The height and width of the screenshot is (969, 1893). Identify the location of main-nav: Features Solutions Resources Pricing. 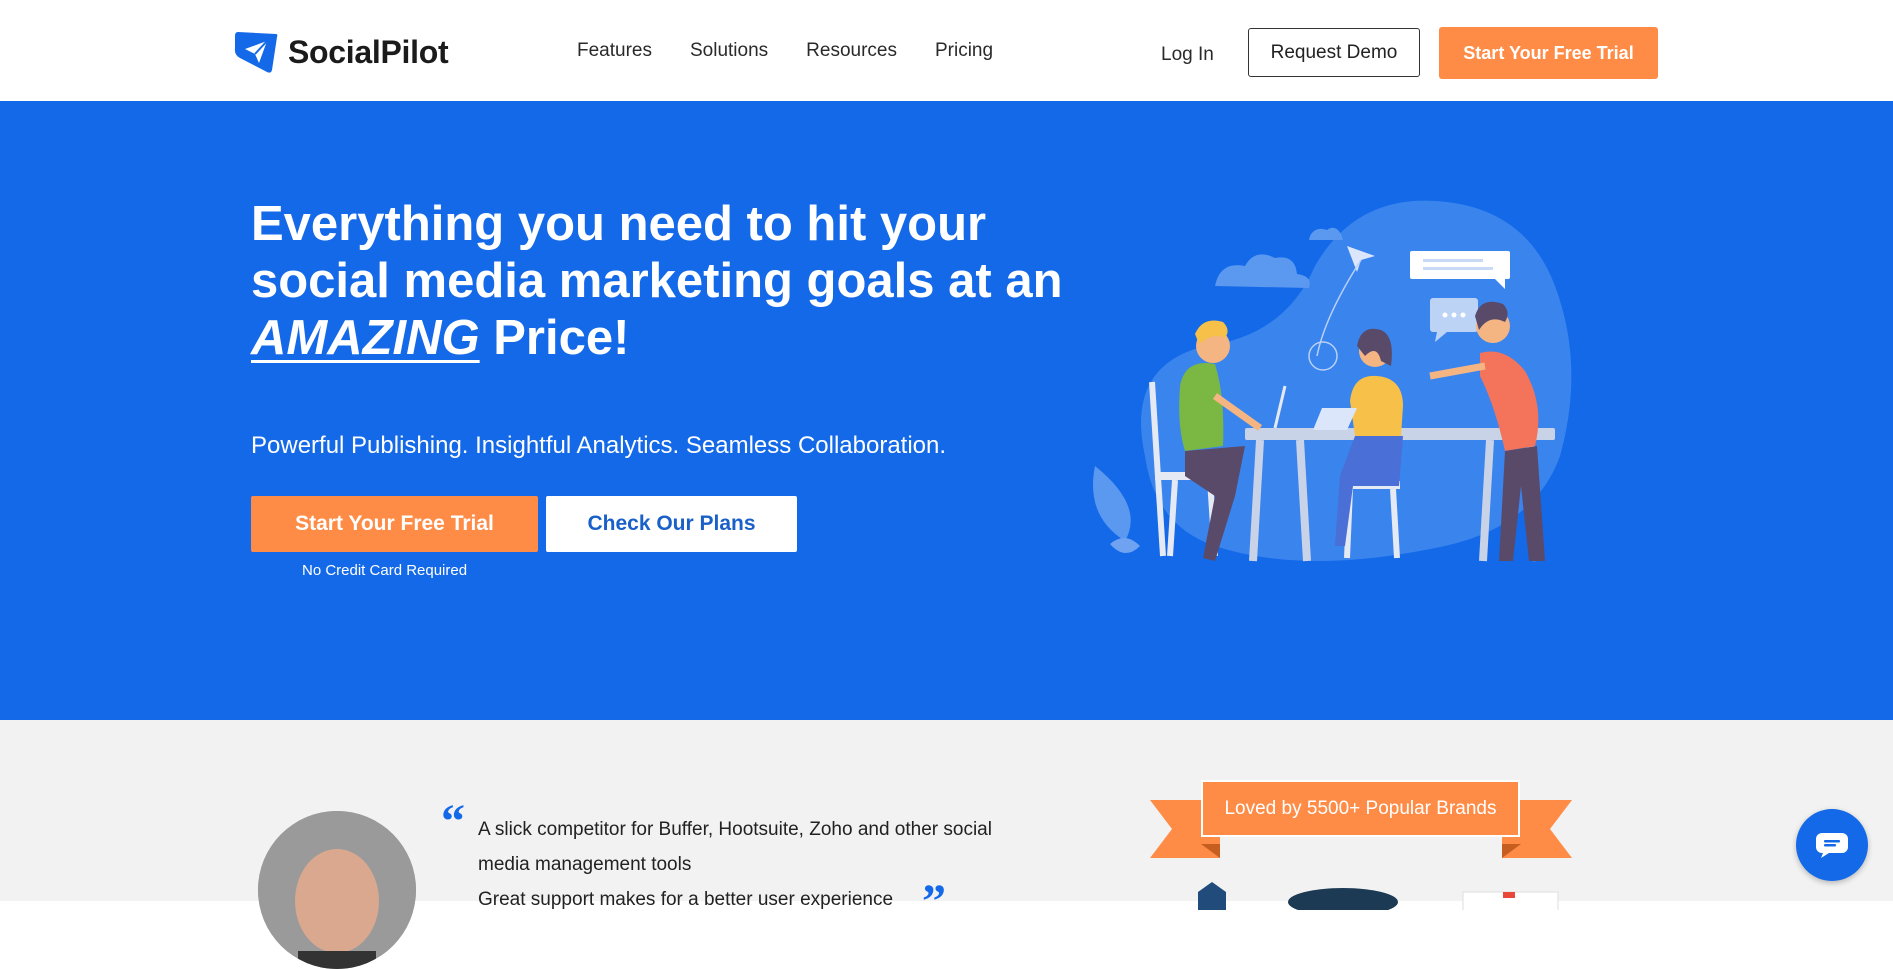
(785, 51).